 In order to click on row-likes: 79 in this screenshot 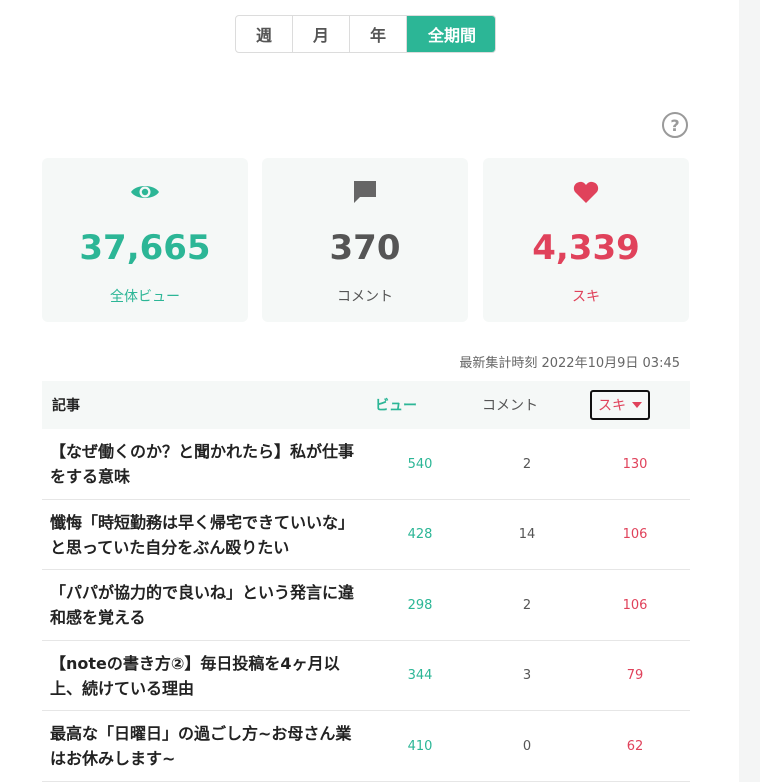, I will do `click(635, 675)`.